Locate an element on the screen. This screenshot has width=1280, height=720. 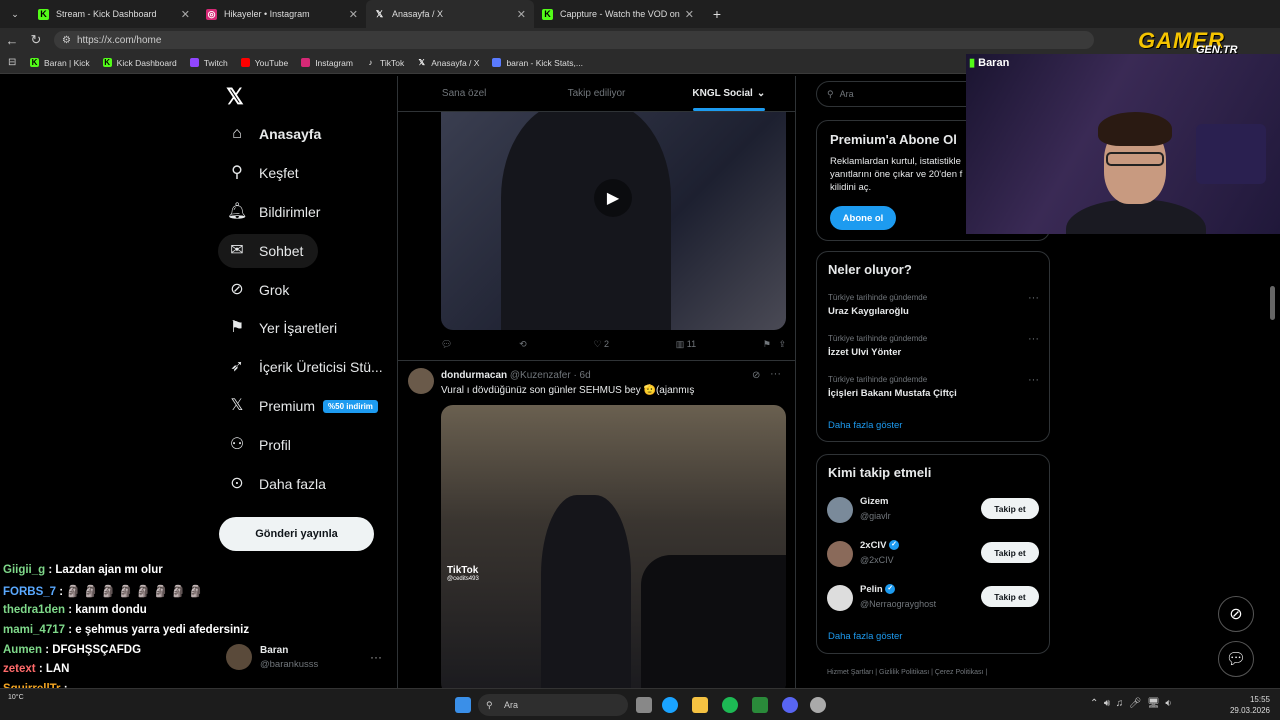
tab-kngl-social: KNGL Social ⌄ is located at coordinates (729, 93).